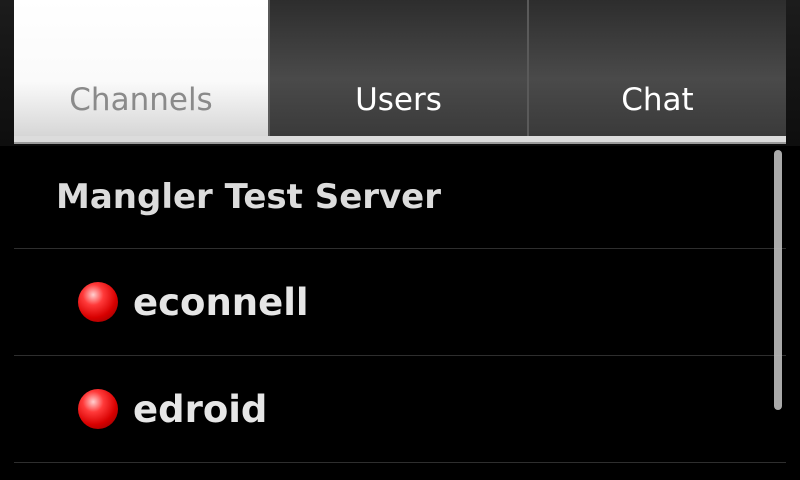  What do you see at coordinates (141, 68) in the screenshot?
I see `tab-channels: Channels` at bounding box center [141, 68].